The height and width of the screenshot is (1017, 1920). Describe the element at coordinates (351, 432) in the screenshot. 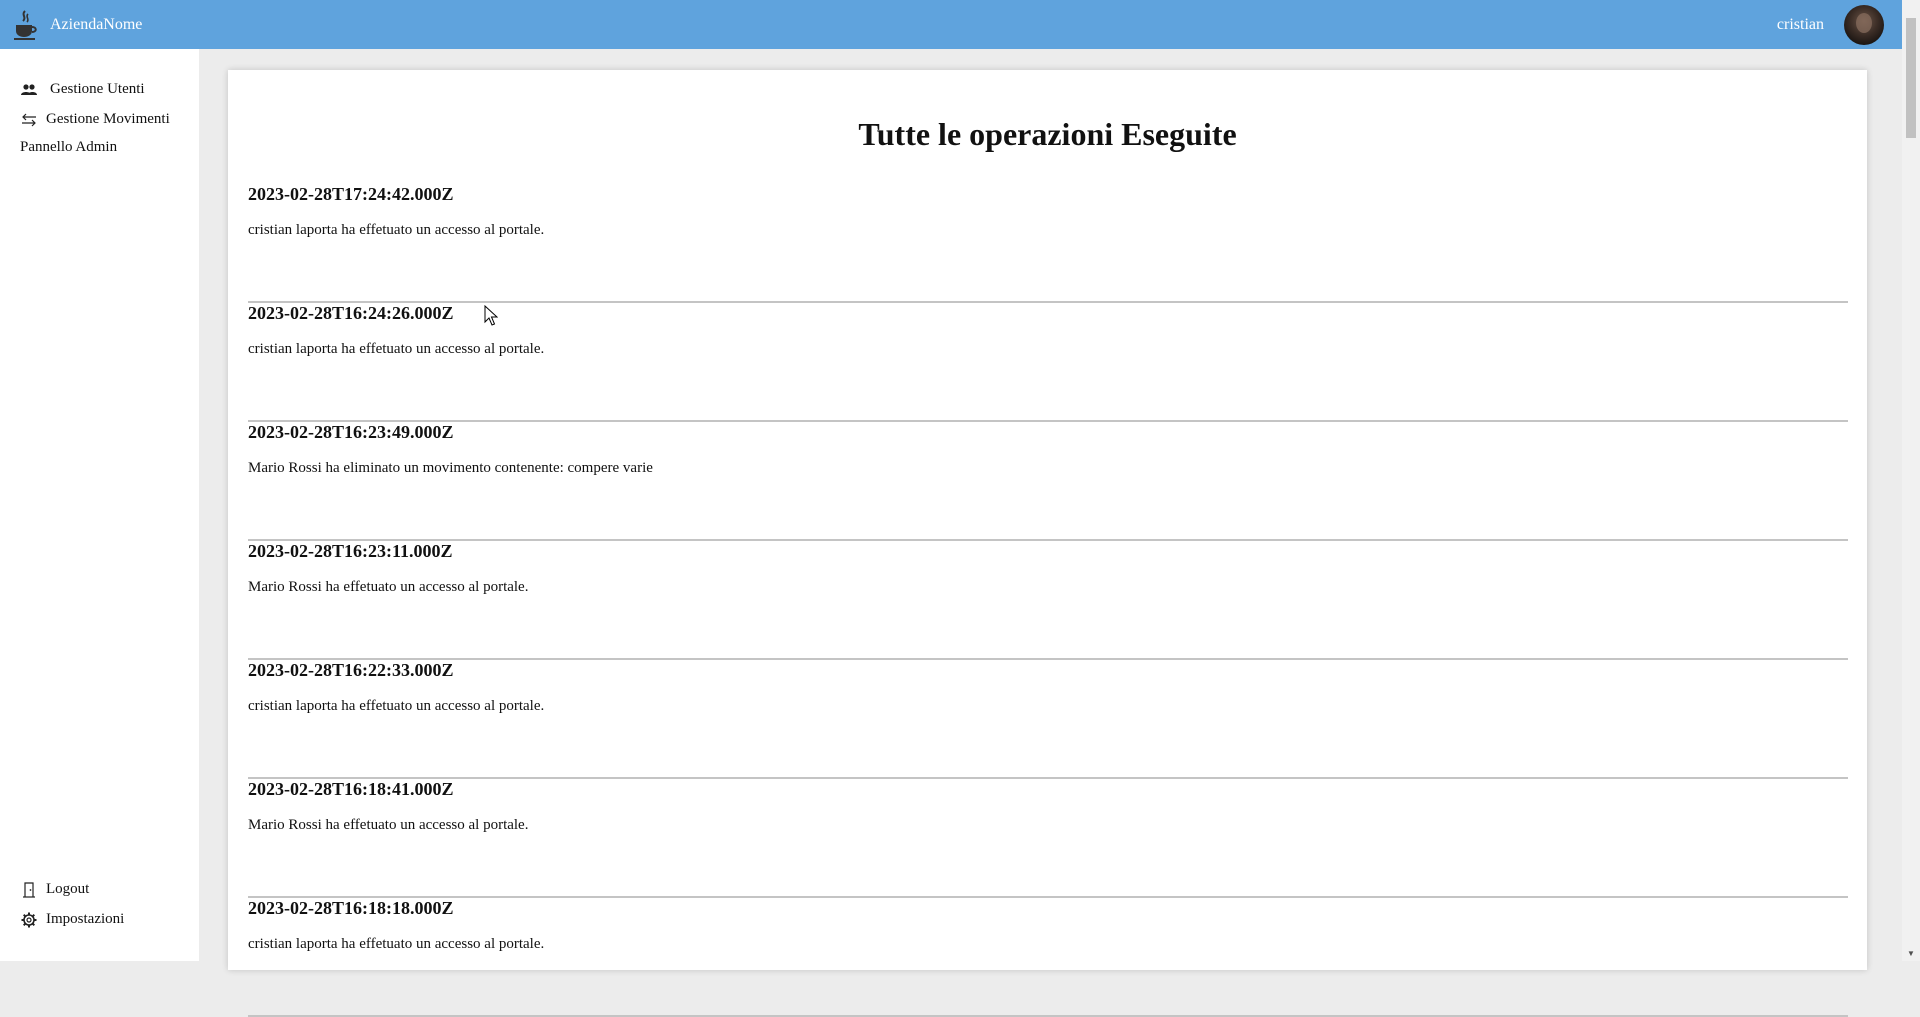

I see `operation-date: 2023-02-28T16:23:49.000Z` at that location.